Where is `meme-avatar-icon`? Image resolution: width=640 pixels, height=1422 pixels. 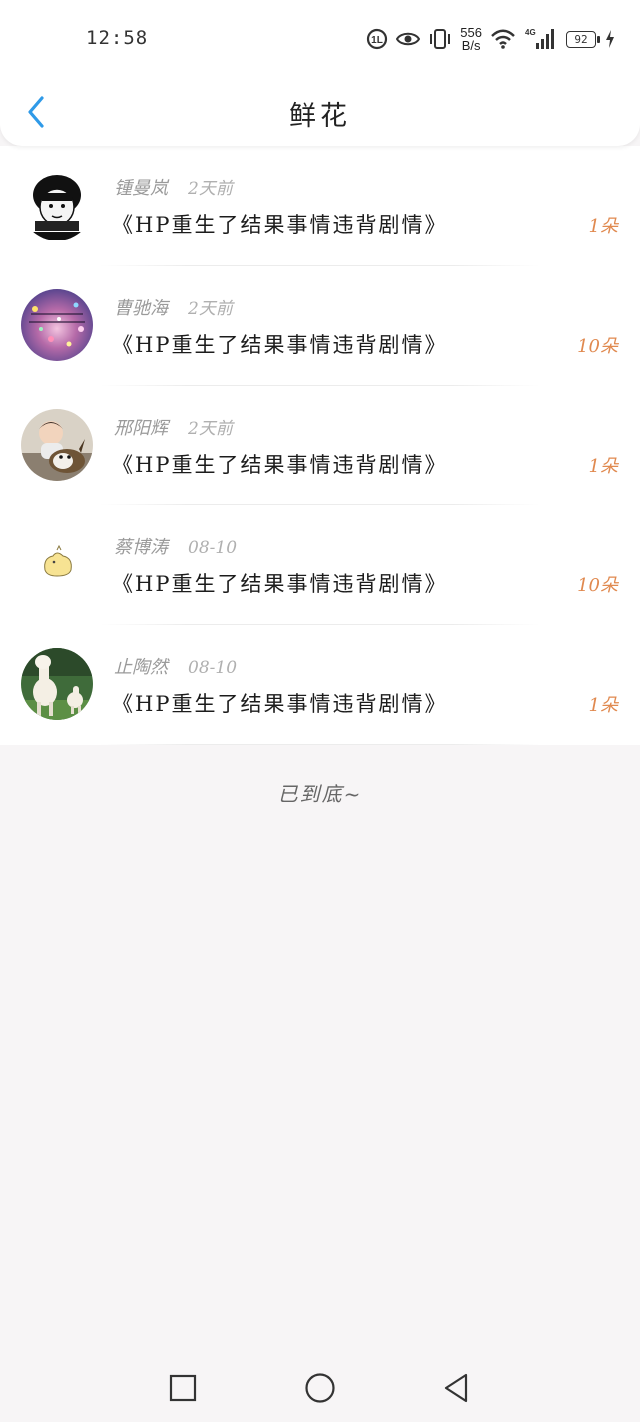
meme-avatar-icon is located at coordinates (57, 205).